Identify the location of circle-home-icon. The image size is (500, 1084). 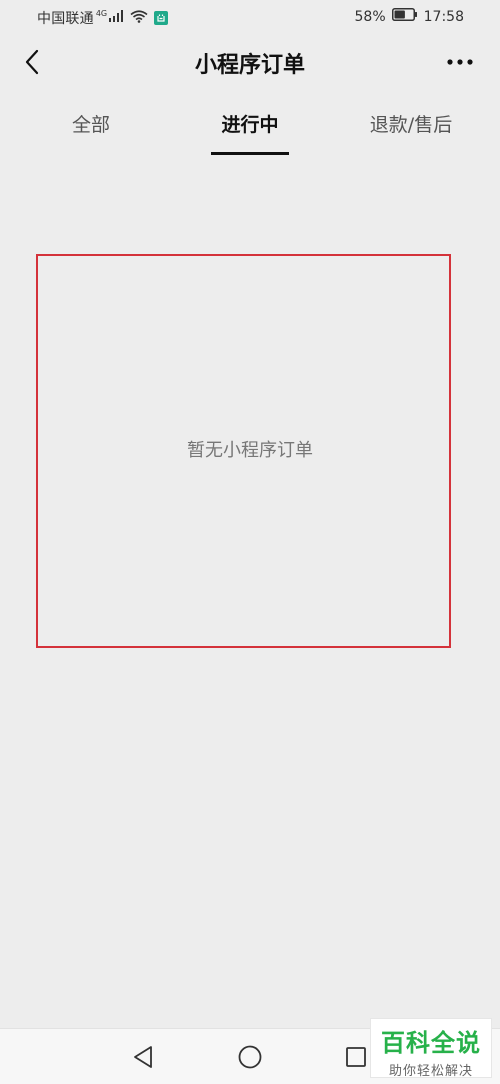
(250, 1057).